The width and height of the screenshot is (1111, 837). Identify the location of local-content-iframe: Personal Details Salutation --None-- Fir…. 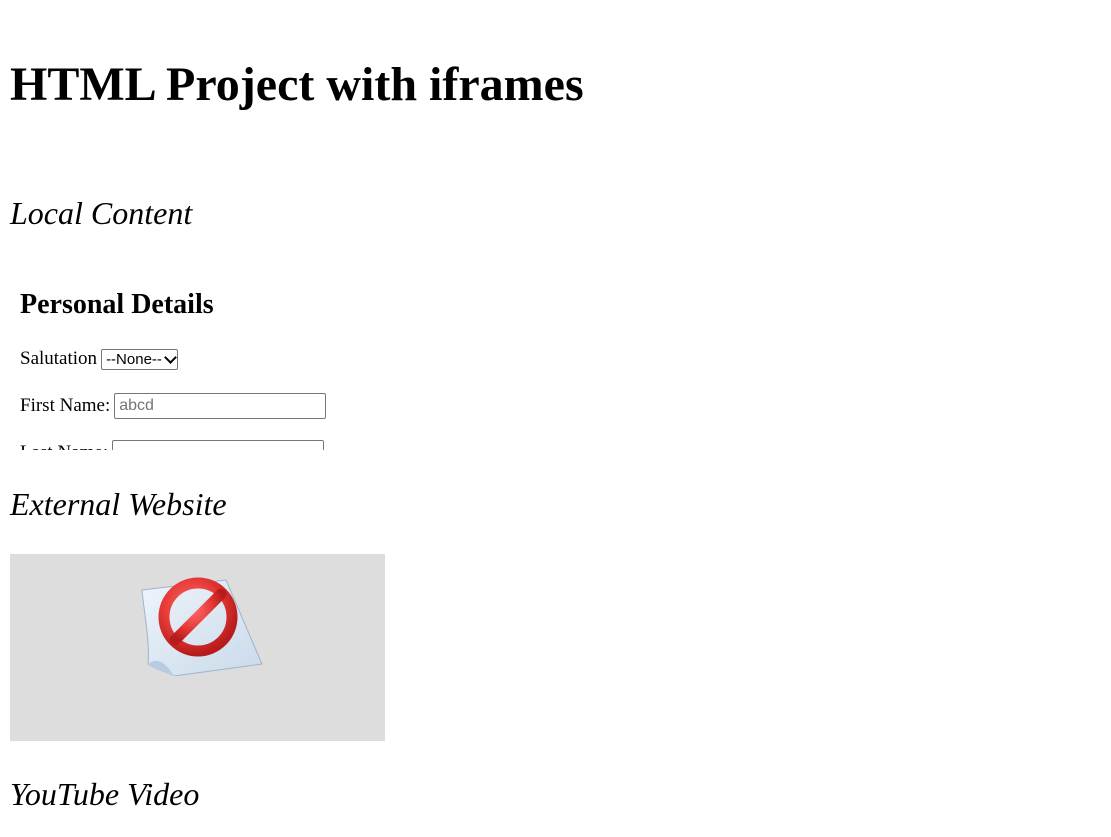
(197, 360).